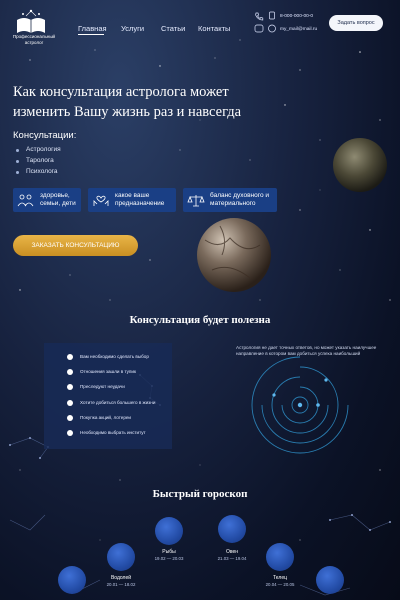 Image resolution: width=400 pixels, height=600 pixels. Describe the element at coordinates (280, 584) in the screenshot. I see `sign-dates-taurus: 20.04 — 20.05` at that location.